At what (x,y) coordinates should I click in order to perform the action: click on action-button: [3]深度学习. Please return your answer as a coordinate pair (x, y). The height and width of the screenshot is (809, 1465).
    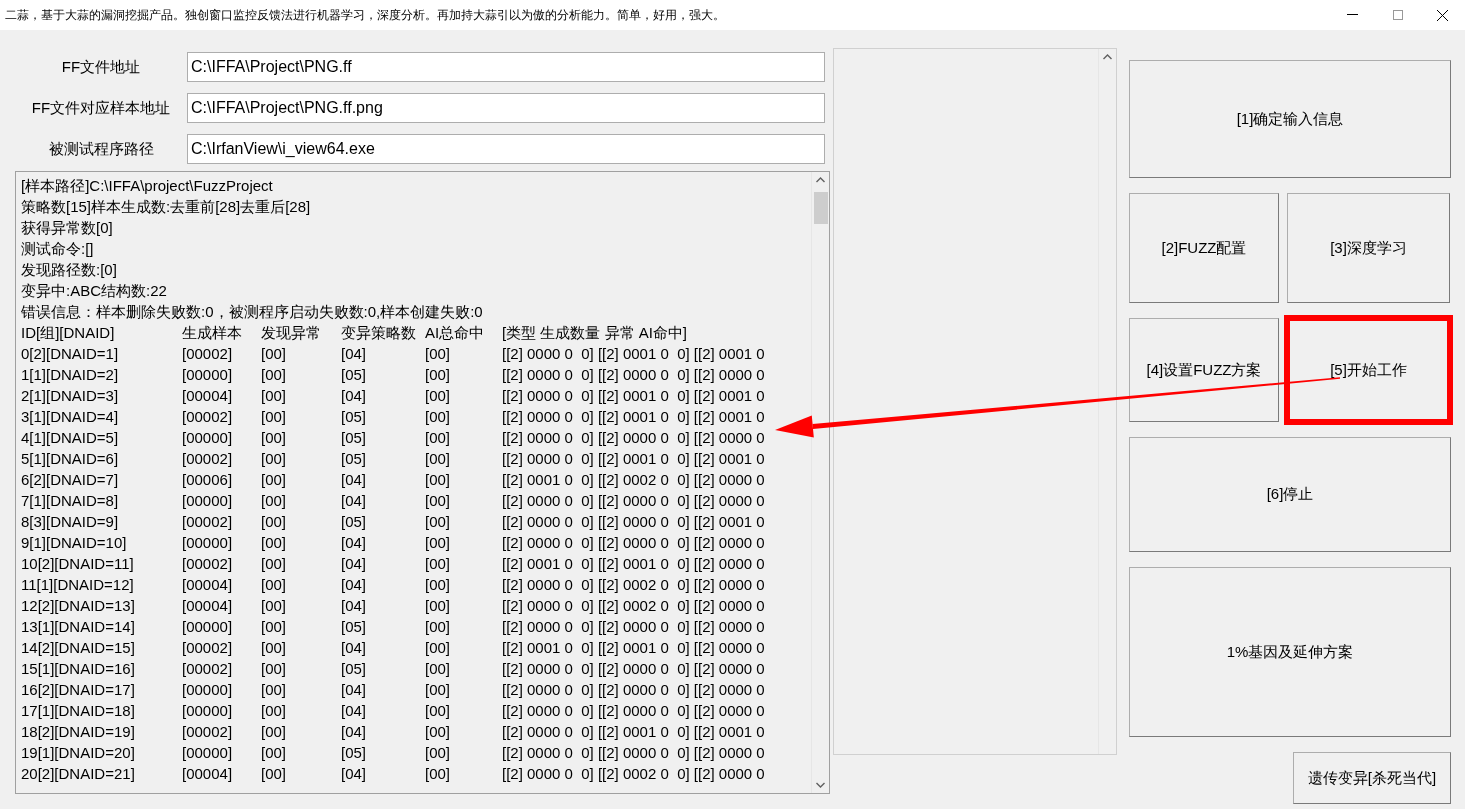
    Looking at the image, I should click on (1368, 248).